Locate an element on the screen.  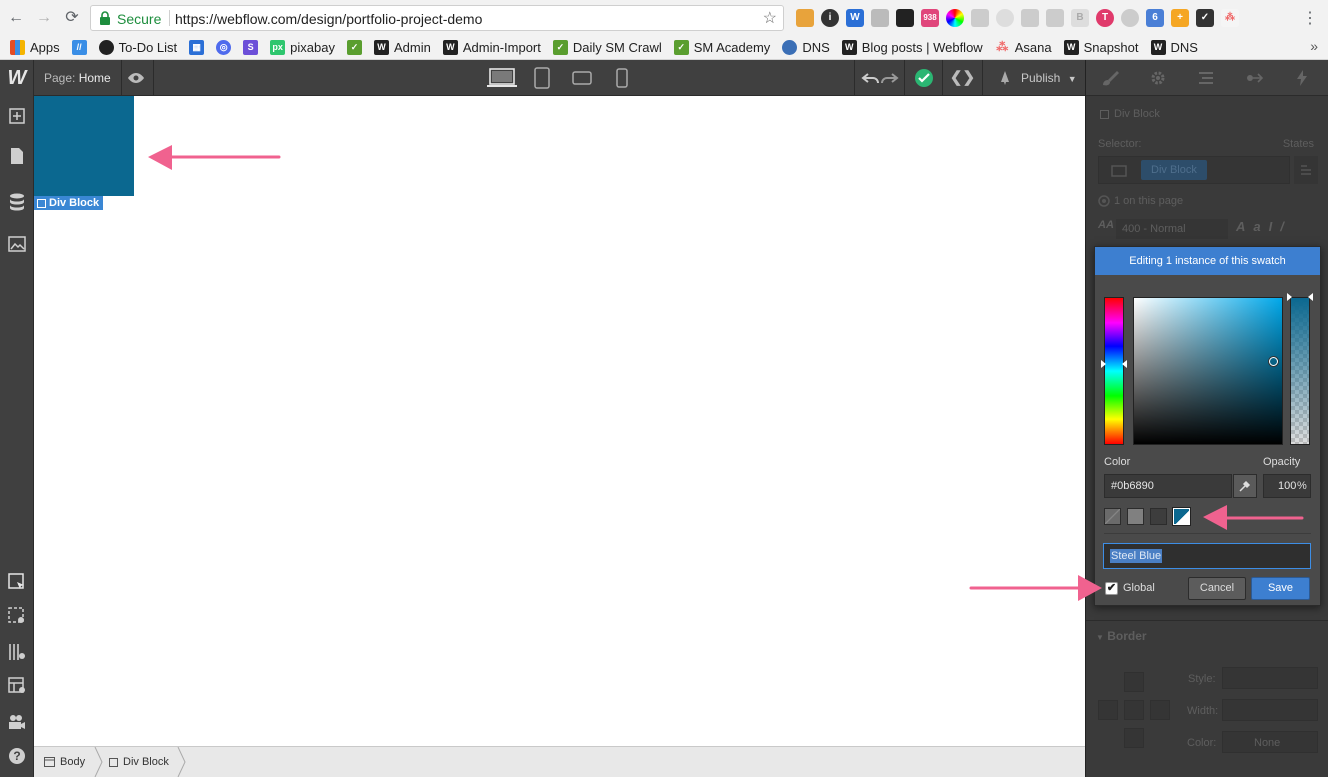
extension-plus-icon: + is located at coordinates (1180, 18).